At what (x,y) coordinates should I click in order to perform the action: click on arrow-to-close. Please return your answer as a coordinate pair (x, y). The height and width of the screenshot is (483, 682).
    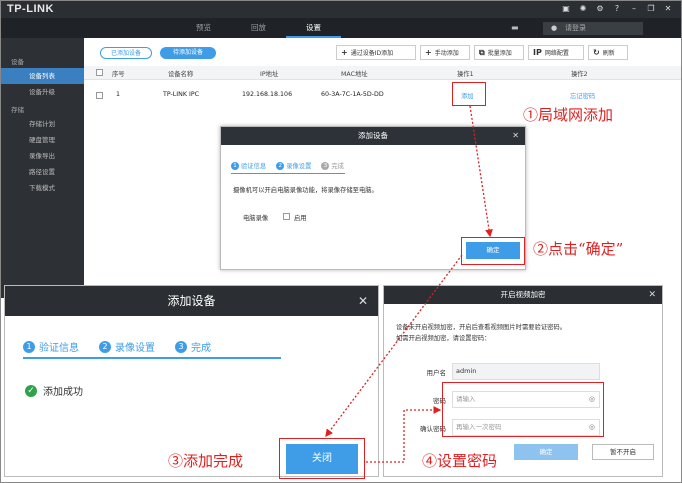
    Looking at the image, I should click on (394, 346).